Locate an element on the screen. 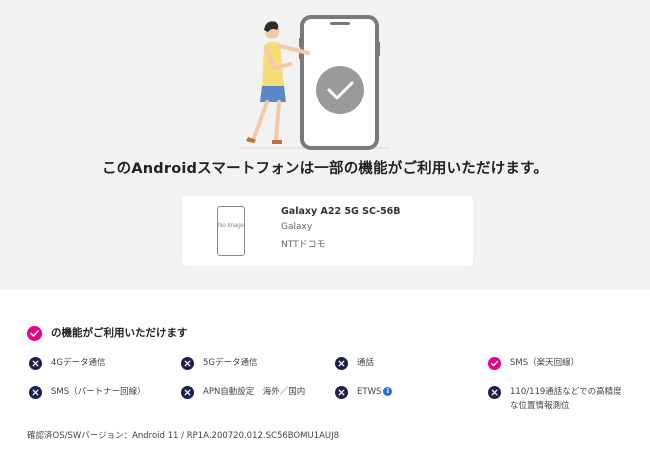 This screenshot has height=449, width=650. features-title: の機能がご利用いただけます is located at coordinates (119, 333).